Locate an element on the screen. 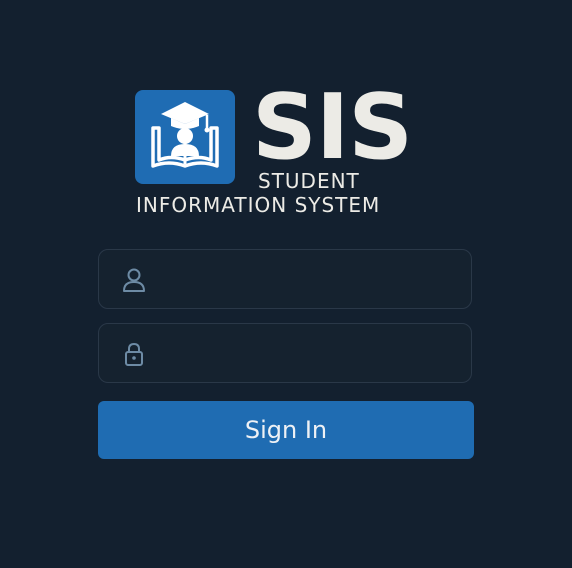 The width and height of the screenshot is (572, 568). brand-subtitle-line2: INFORMATION SYSTEM is located at coordinates (258, 205).